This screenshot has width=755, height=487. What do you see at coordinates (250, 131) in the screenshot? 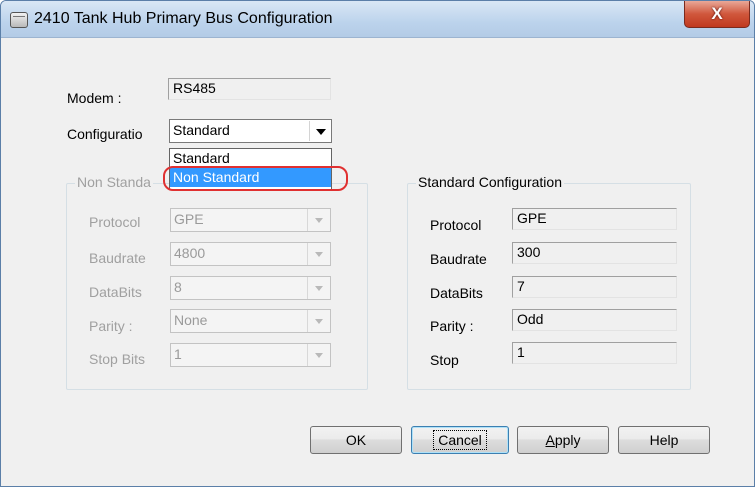
I see `configuration-select: Standard` at bounding box center [250, 131].